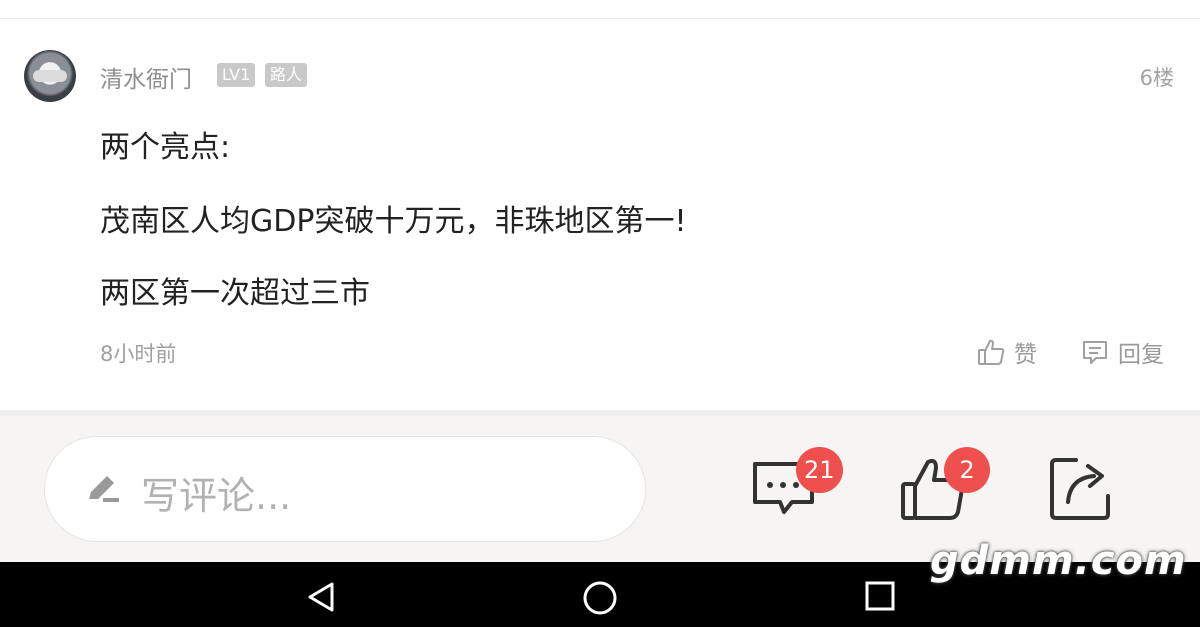  Describe the element at coordinates (165, 147) in the screenshot. I see `comment-text-line: 两个亮点:` at that location.